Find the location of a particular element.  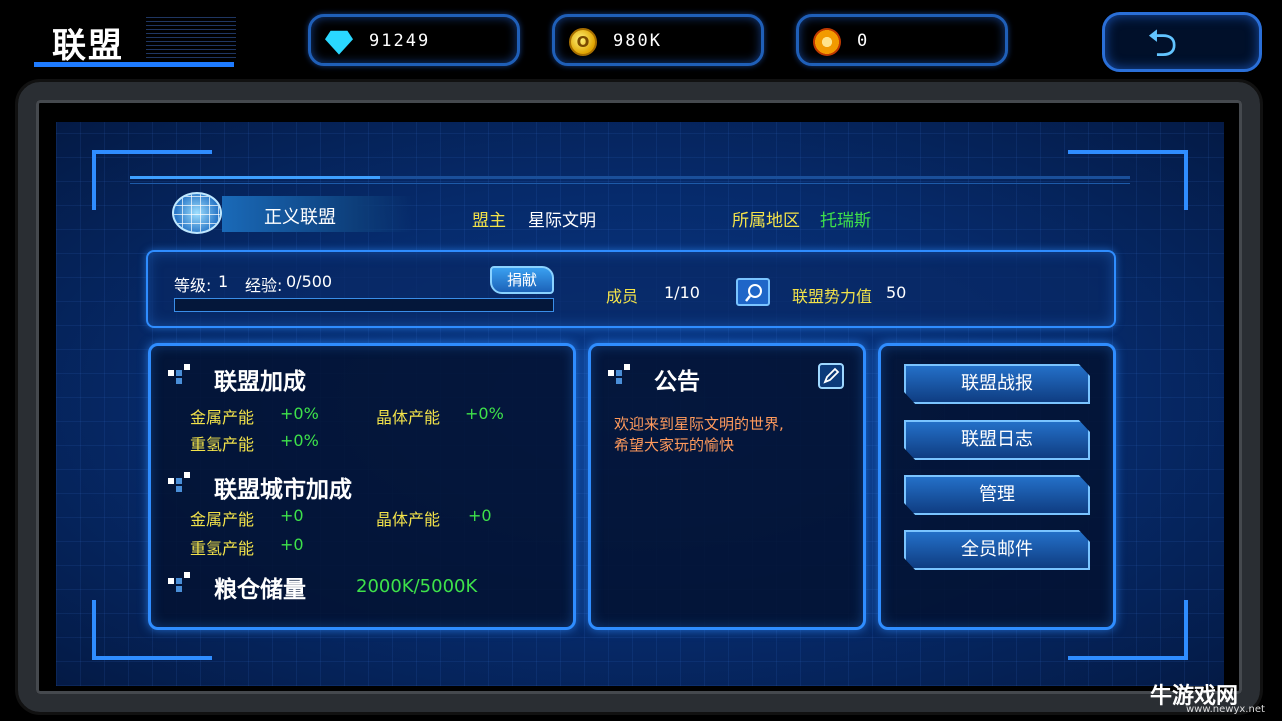

notice-line-1: 欢迎来到星际文明的世界, is located at coordinates (699, 424).